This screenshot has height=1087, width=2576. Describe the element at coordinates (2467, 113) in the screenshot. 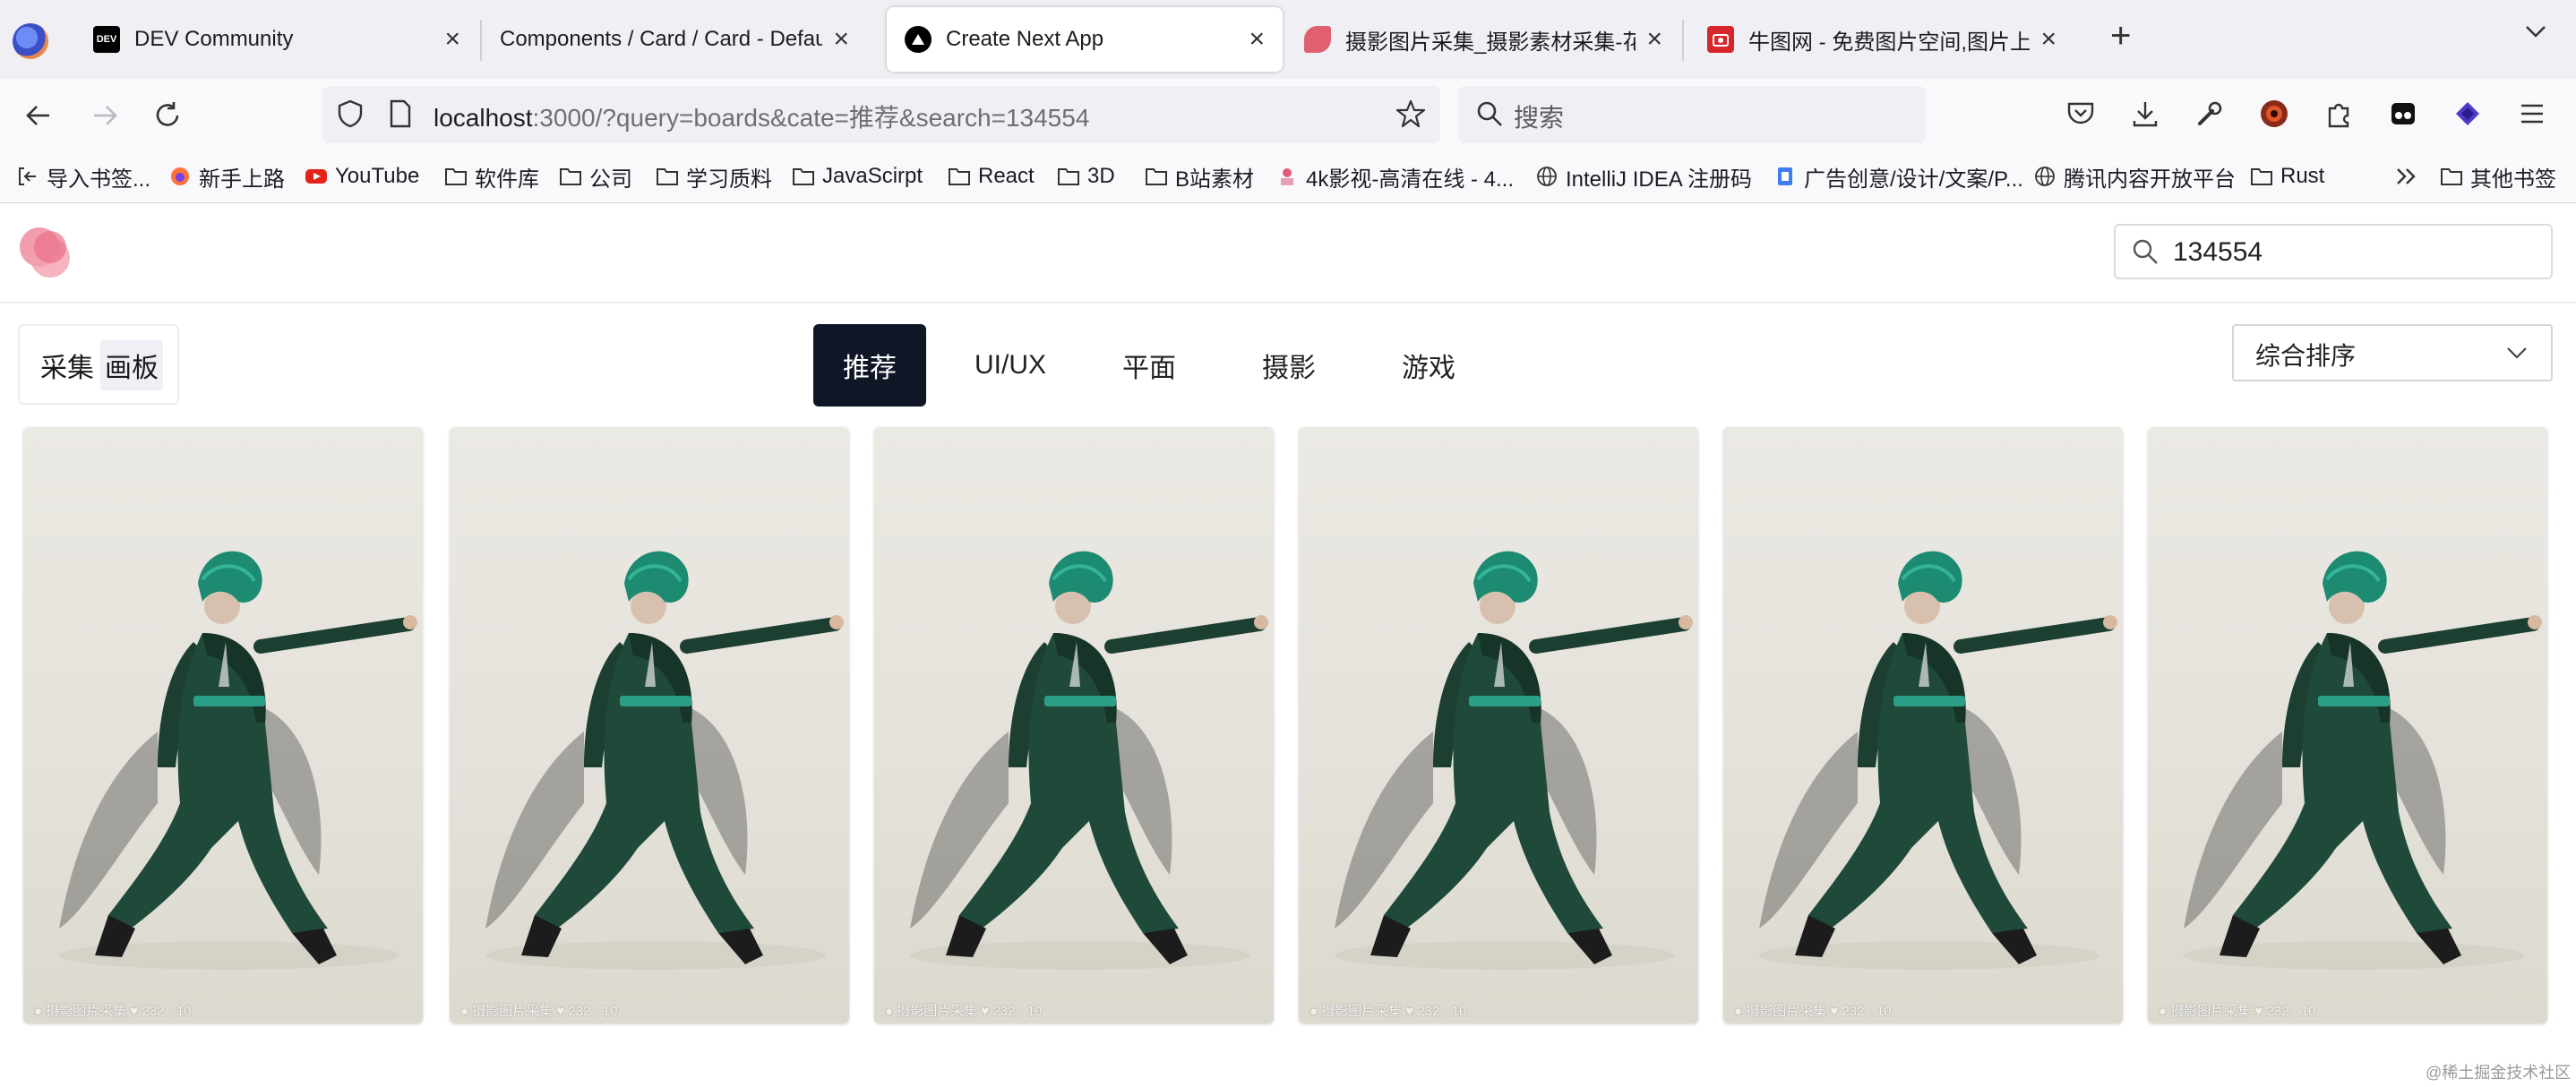

I see `extension-purple-icon` at that location.